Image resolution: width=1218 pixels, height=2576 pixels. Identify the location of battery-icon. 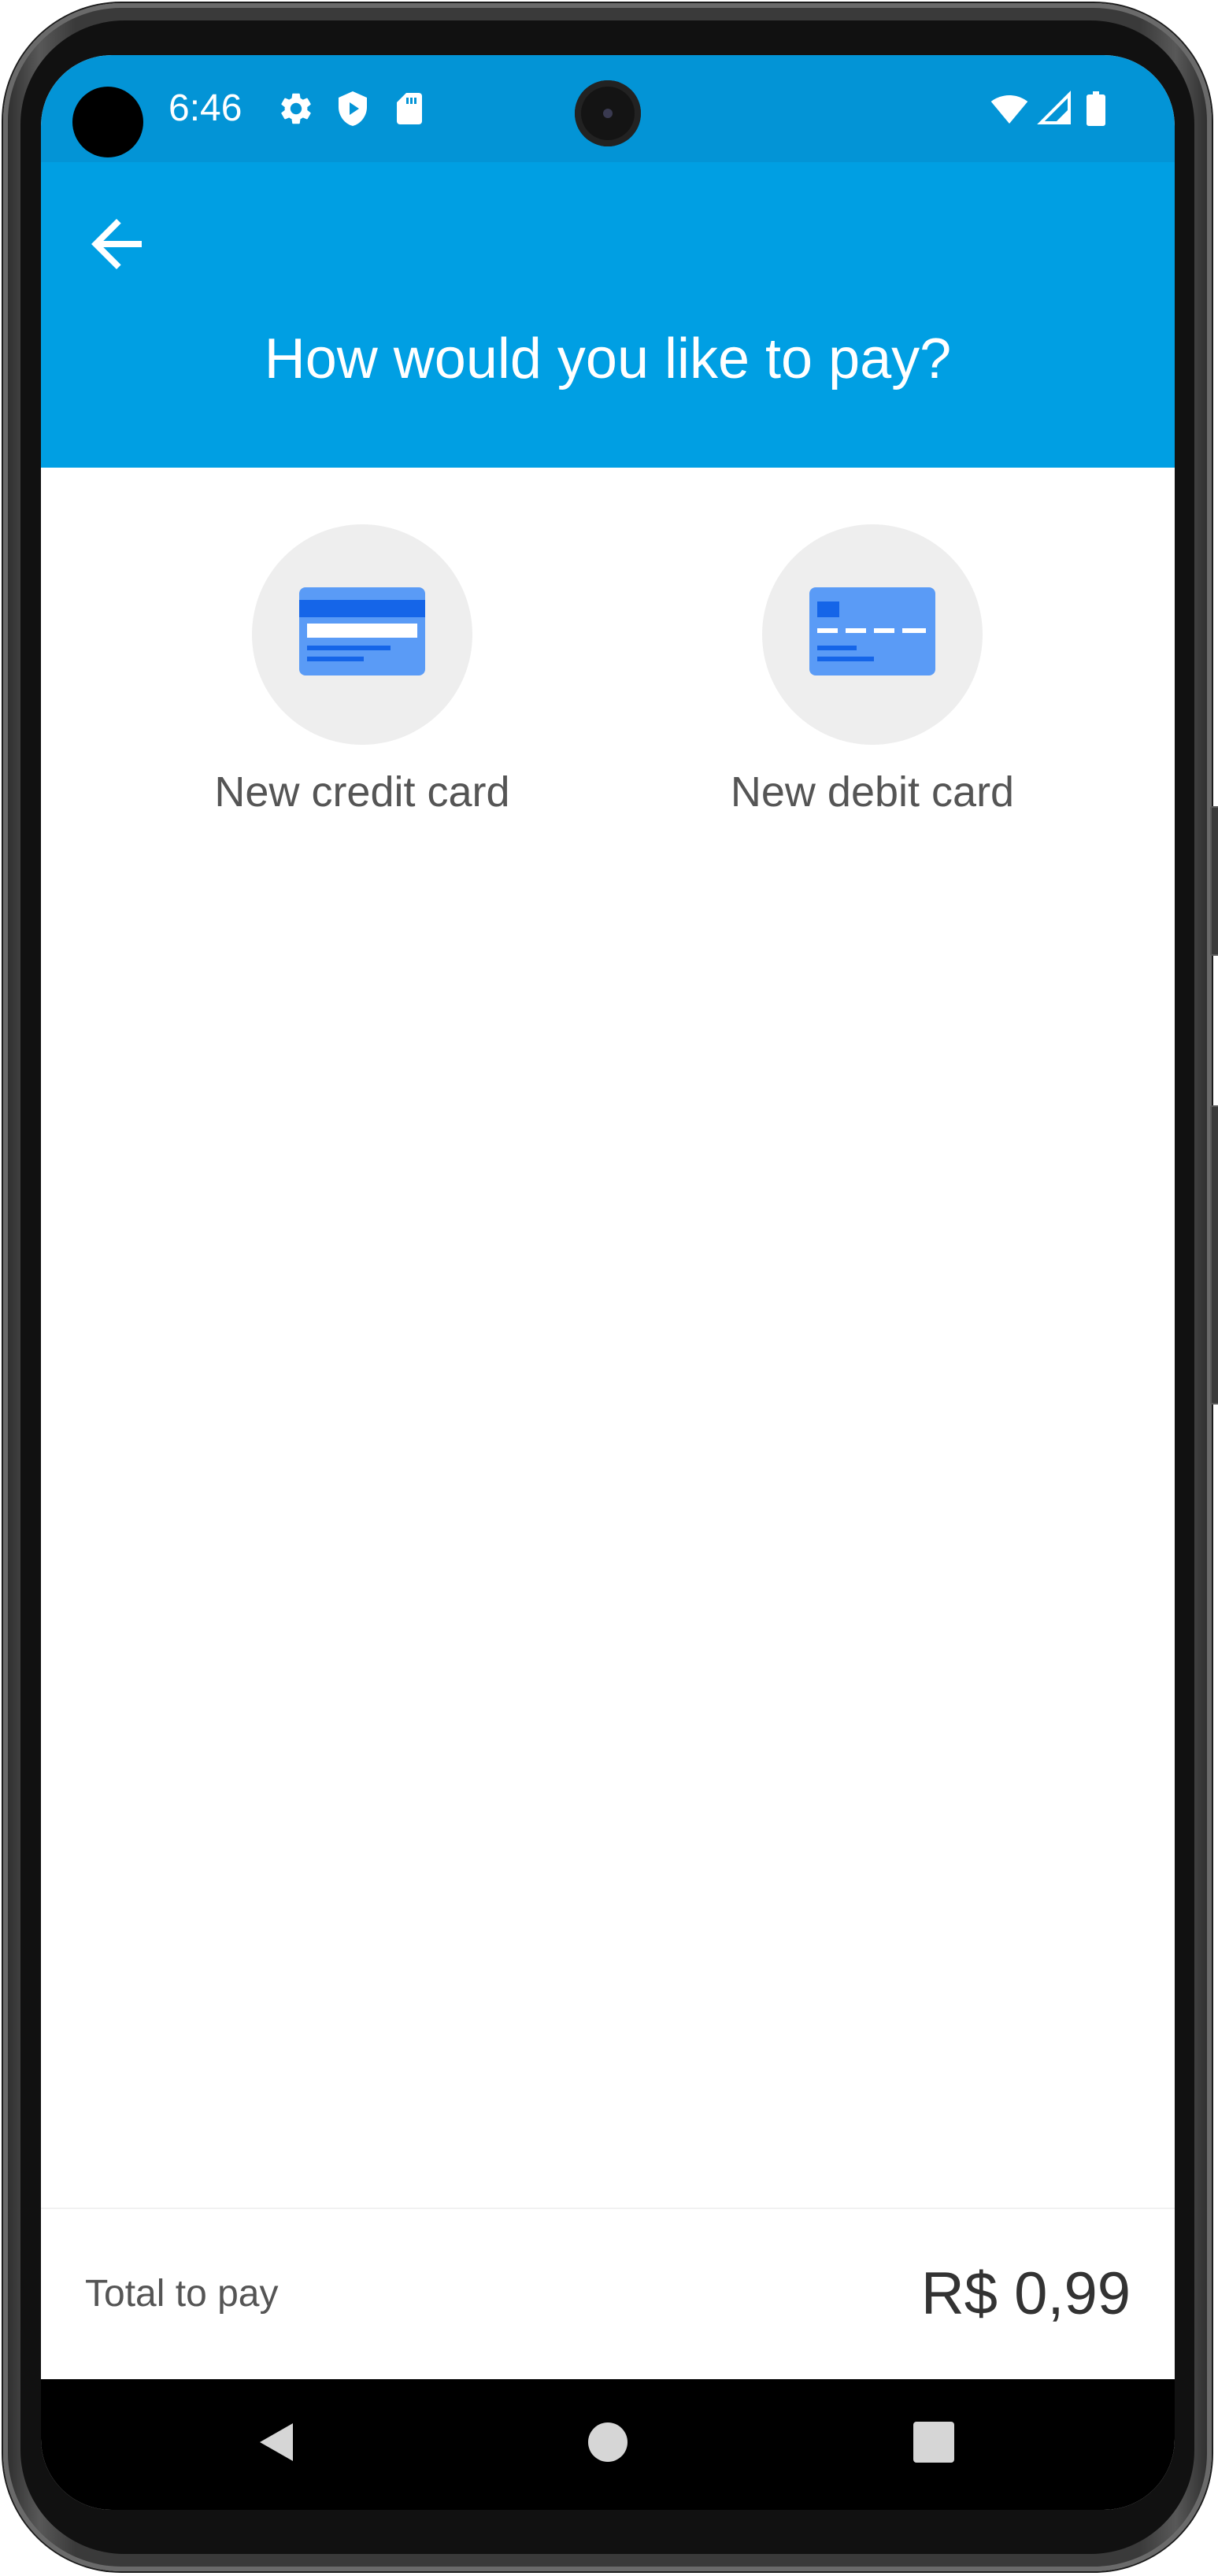
(1096, 108).